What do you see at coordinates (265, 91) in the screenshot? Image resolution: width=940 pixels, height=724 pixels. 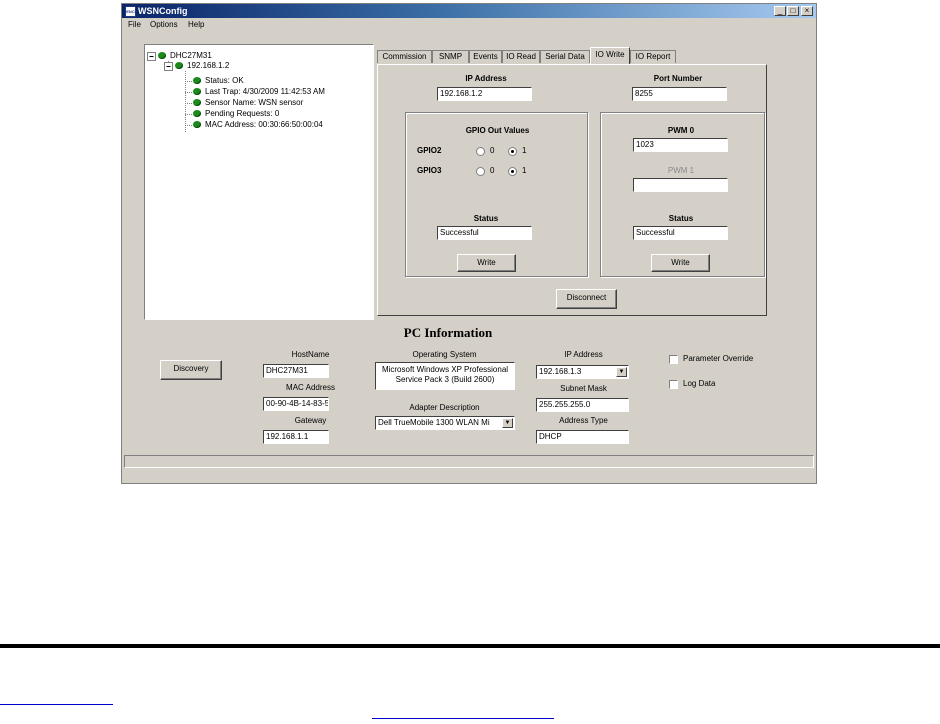 I see `tree-item-label: Last Trap: 4/30/2009 11:42:53 AM` at bounding box center [265, 91].